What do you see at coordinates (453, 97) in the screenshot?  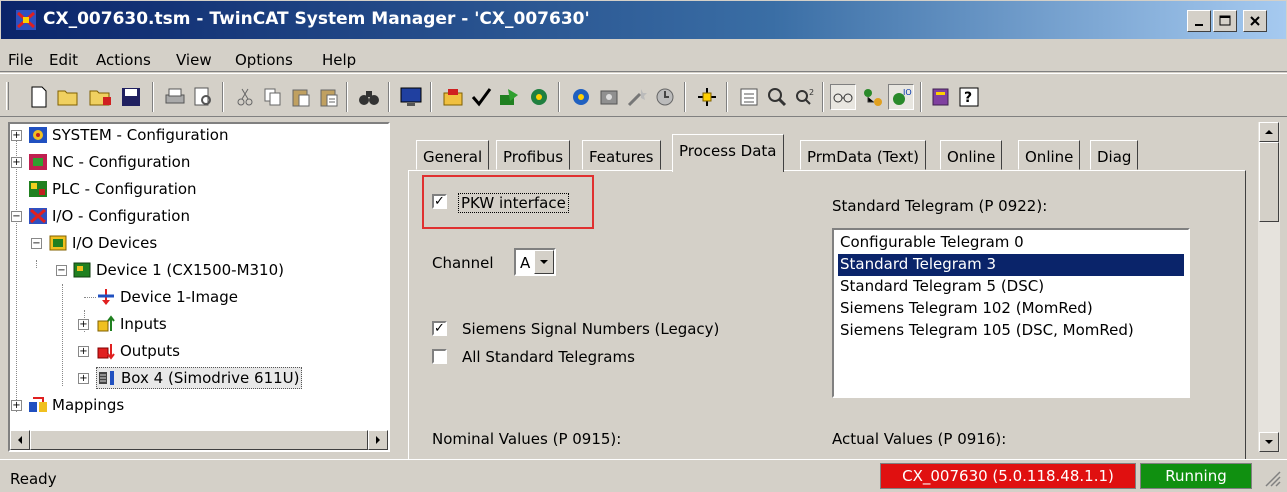 I see `generate-mappings-button` at bounding box center [453, 97].